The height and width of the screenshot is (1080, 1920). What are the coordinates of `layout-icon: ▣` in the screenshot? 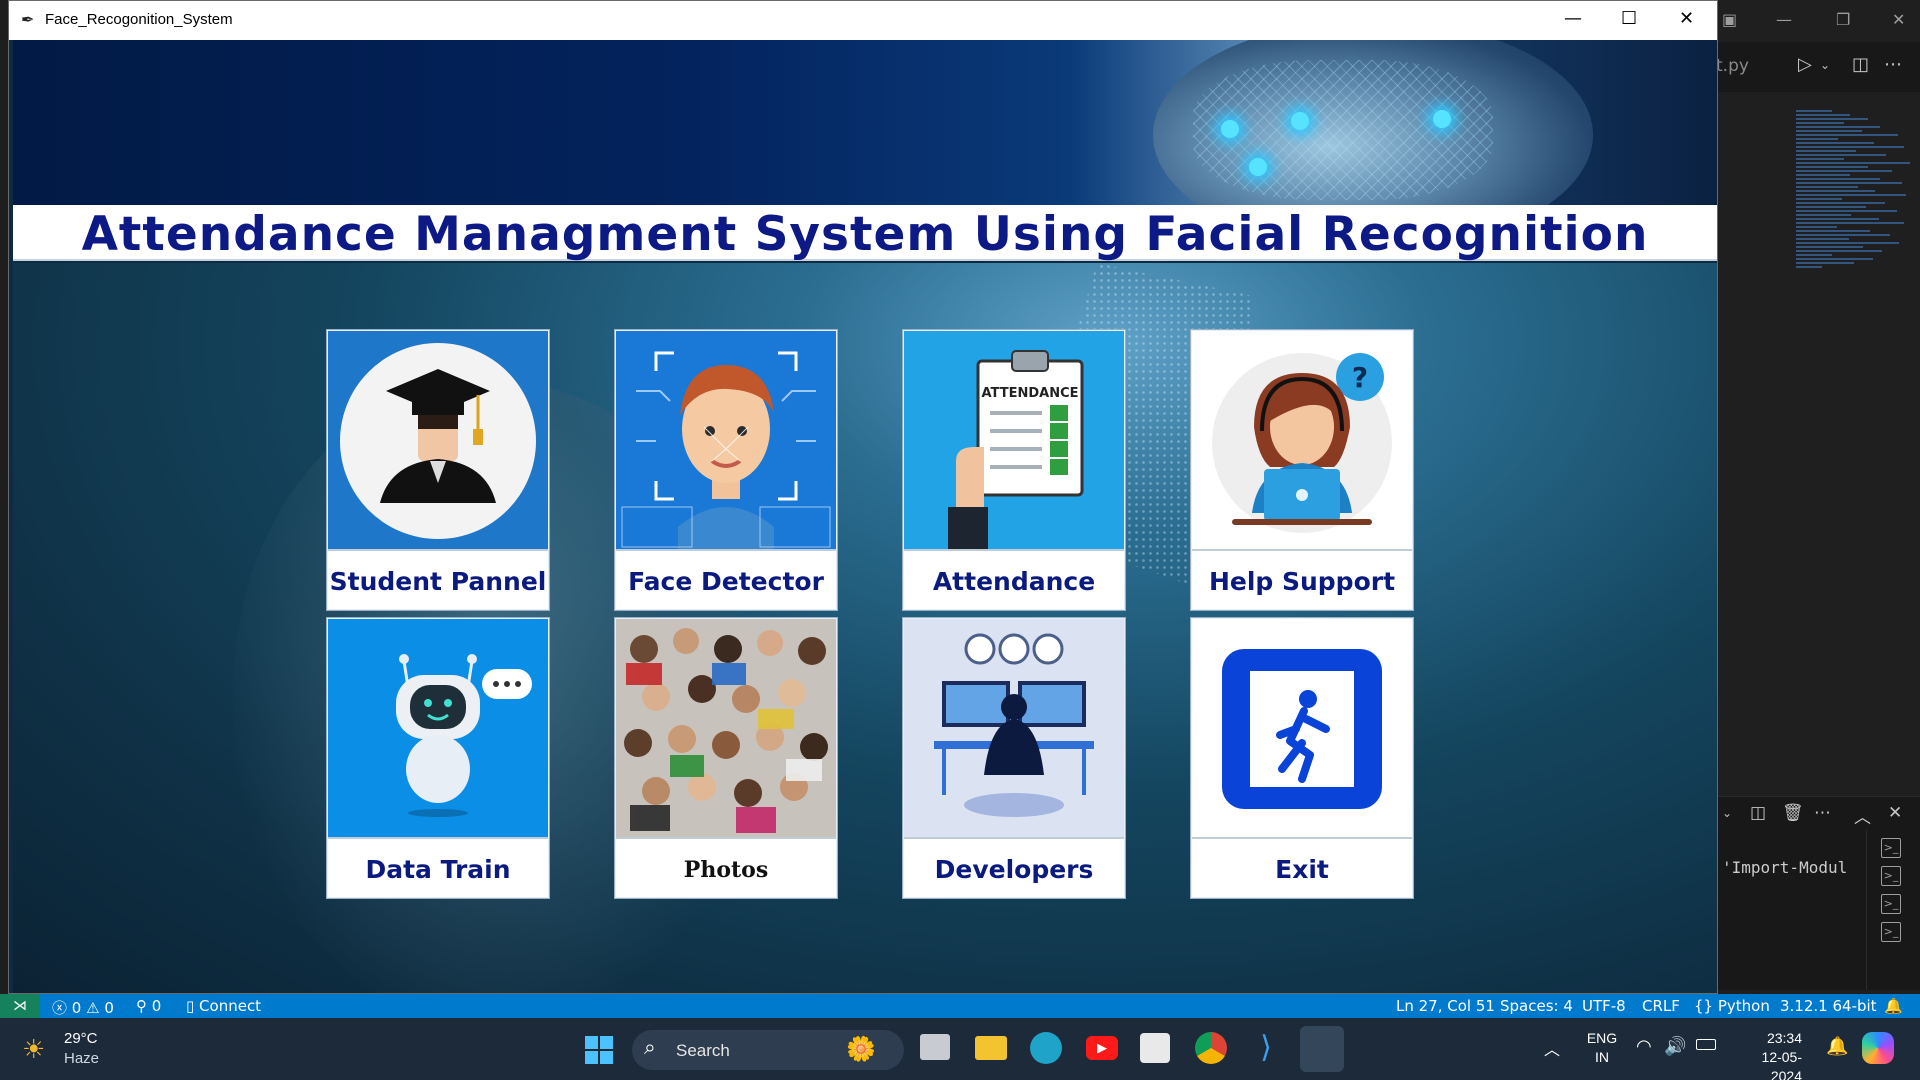 It's located at (1729, 19).